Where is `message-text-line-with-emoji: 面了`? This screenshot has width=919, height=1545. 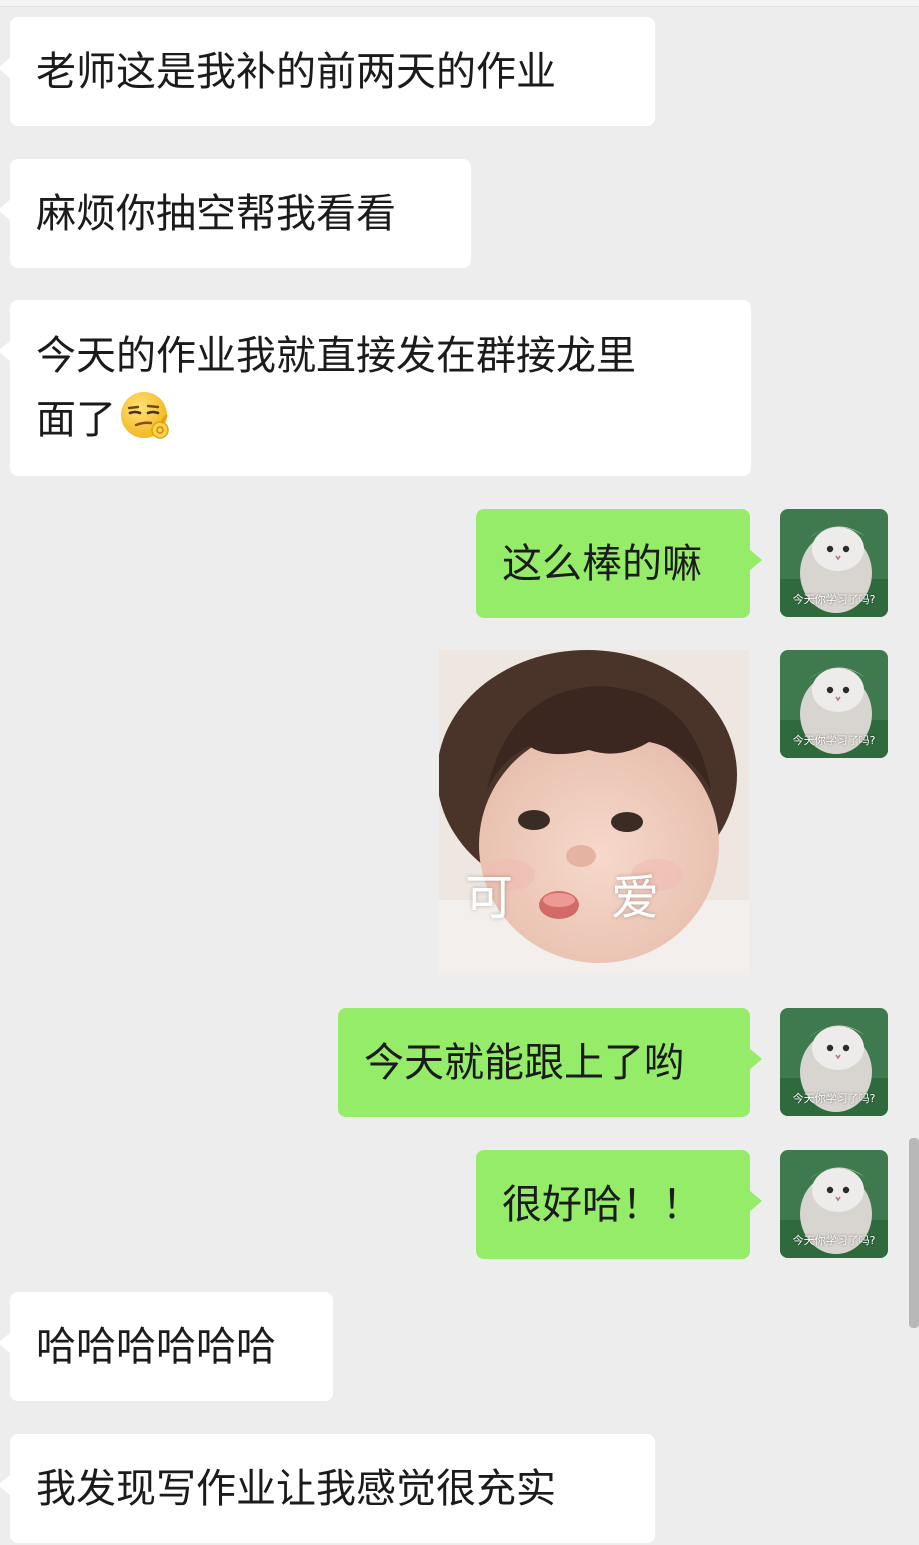 message-text-line-with-emoji: 面了 is located at coordinates (380, 420).